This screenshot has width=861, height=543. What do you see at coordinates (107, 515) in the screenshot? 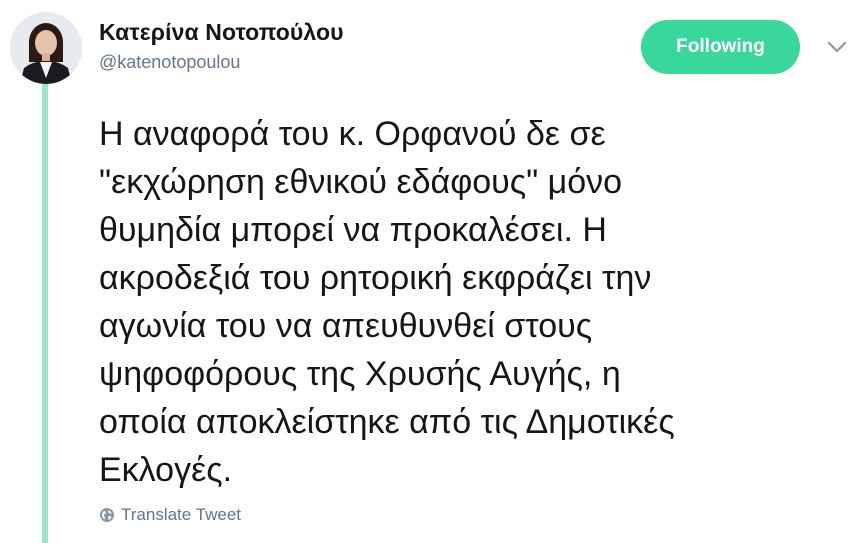
I see `globe-icon` at bounding box center [107, 515].